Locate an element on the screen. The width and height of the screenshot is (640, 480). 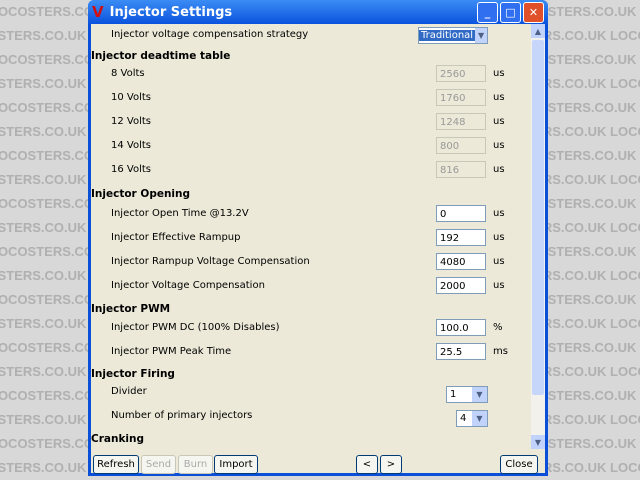
deadtime-input: 800 is located at coordinates (461, 145).